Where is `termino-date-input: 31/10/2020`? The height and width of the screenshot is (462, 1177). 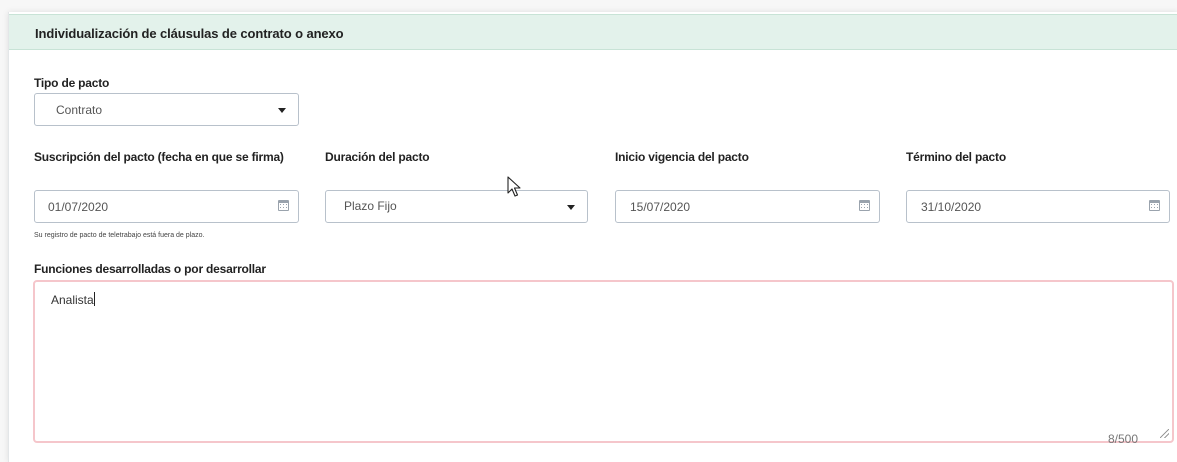
termino-date-input: 31/10/2020 is located at coordinates (1038, 206).